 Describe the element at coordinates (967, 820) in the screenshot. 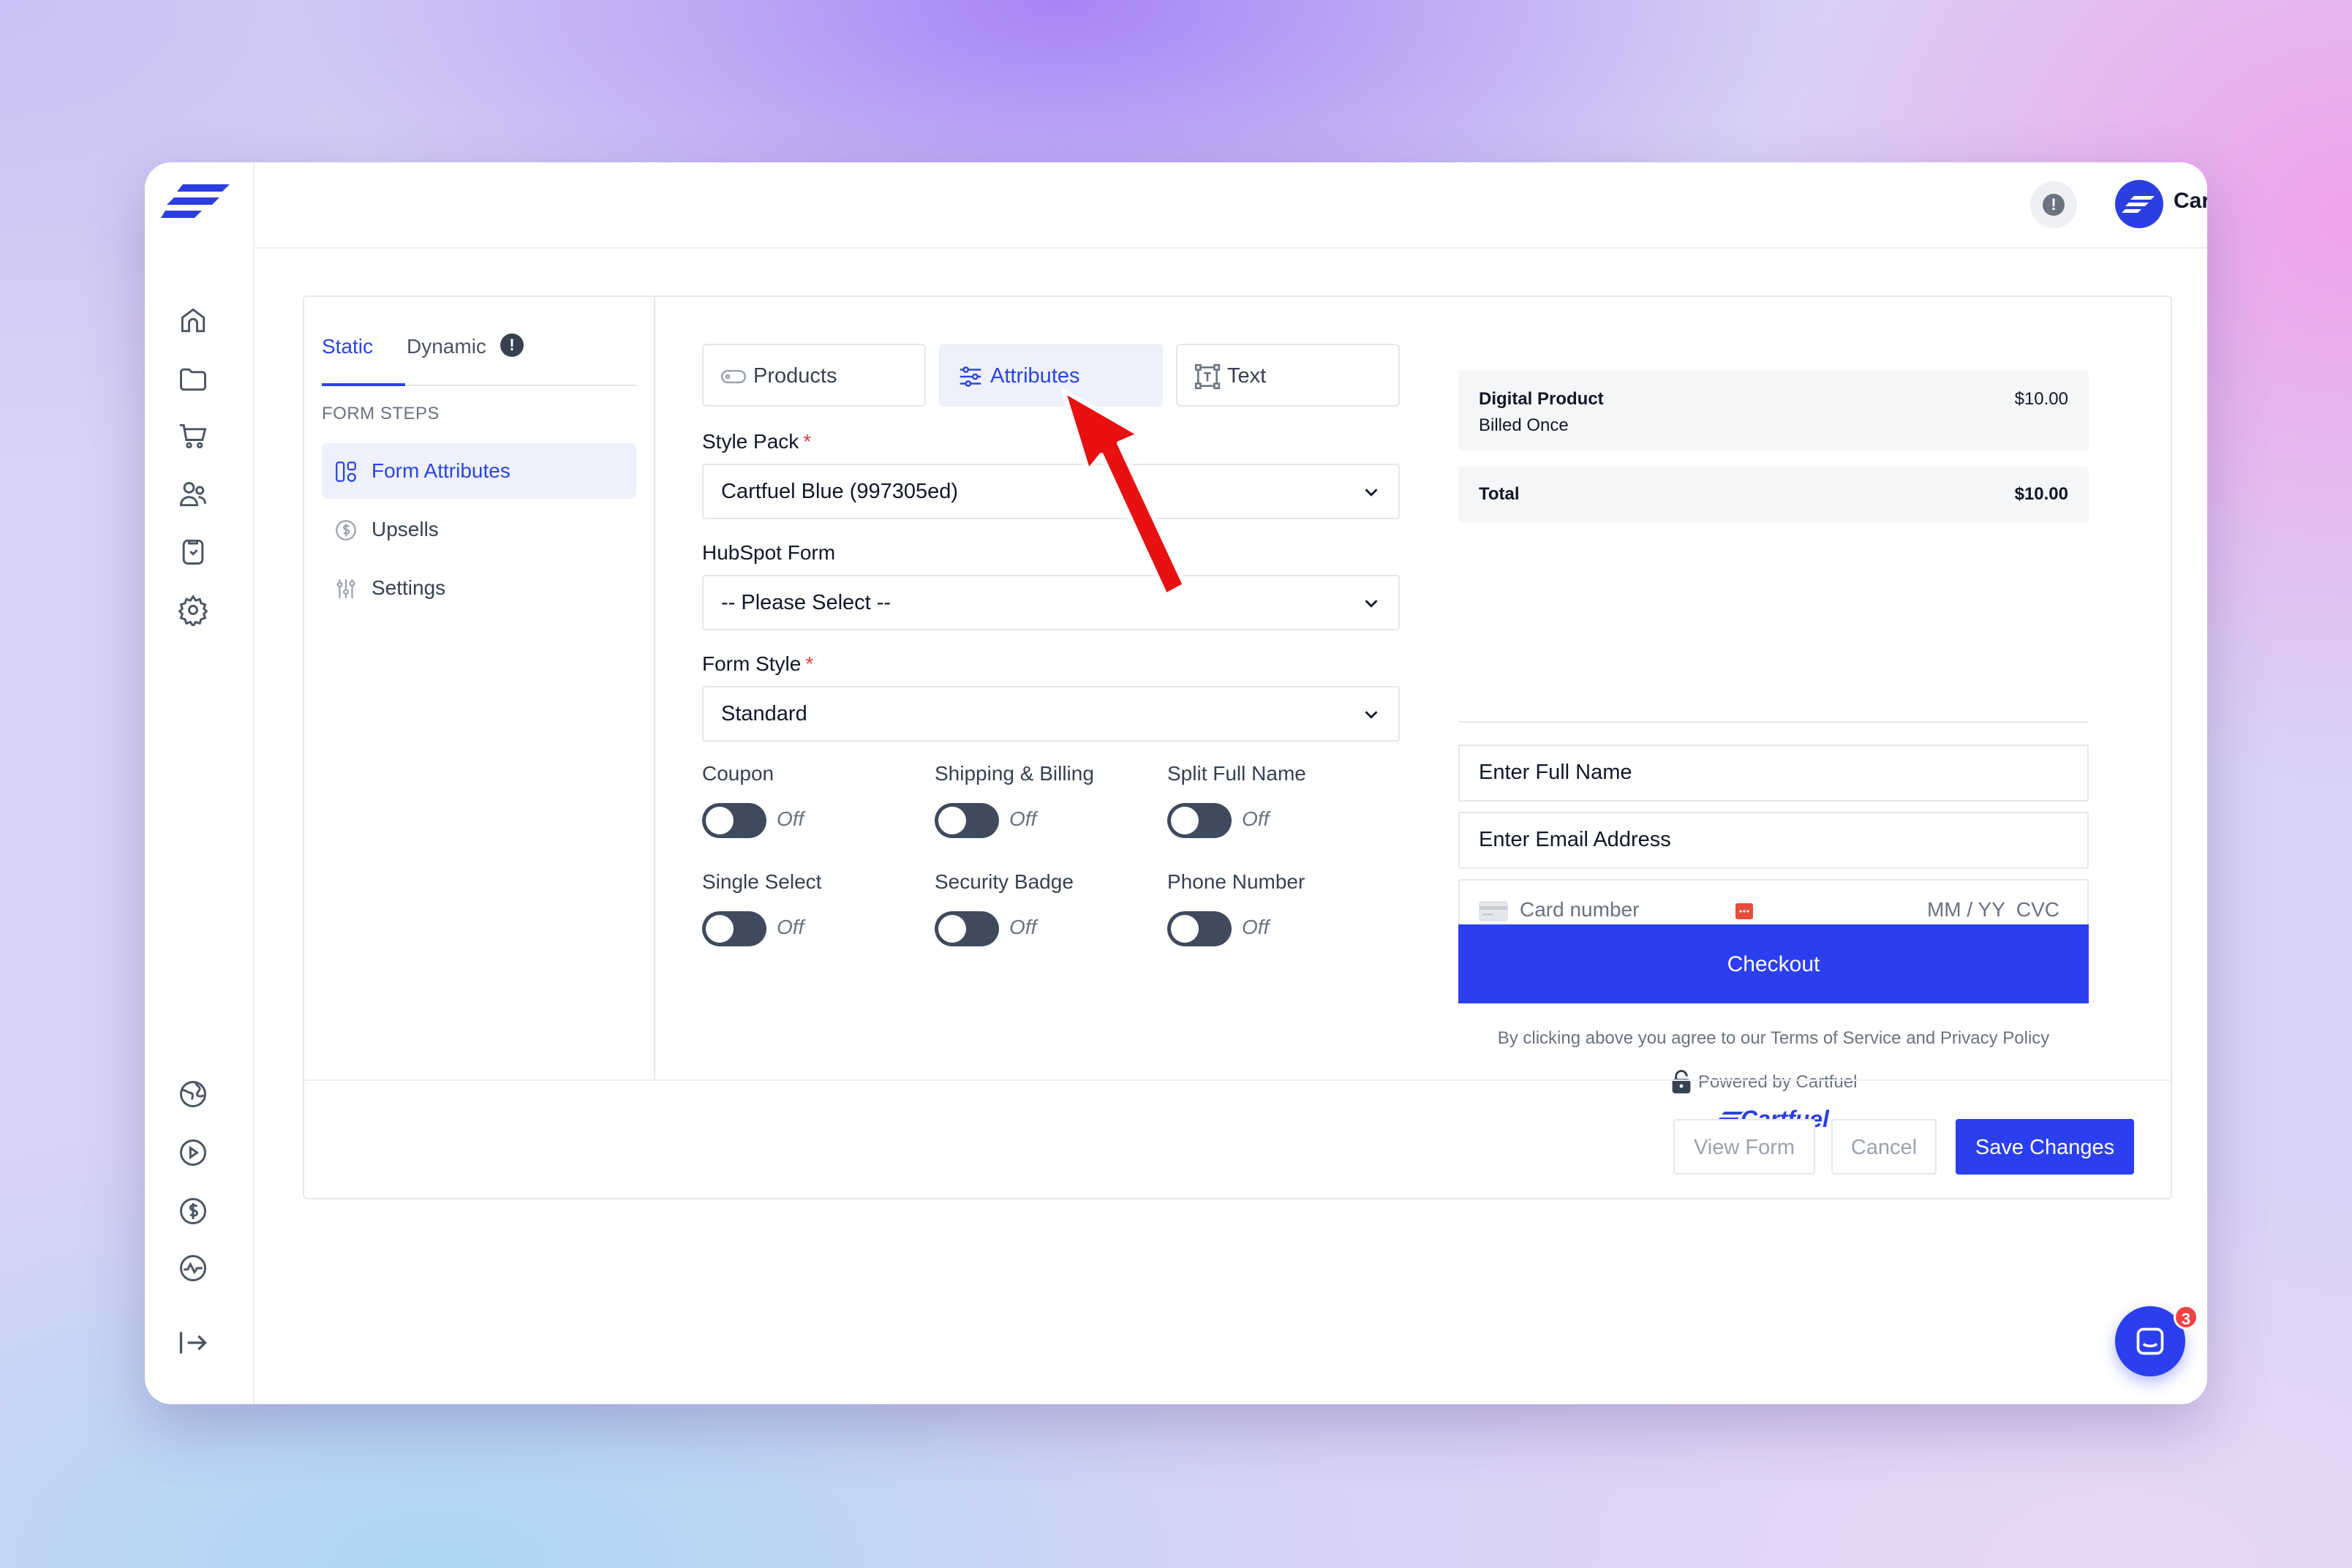

I see `shipping-billing-toggle` at that location.